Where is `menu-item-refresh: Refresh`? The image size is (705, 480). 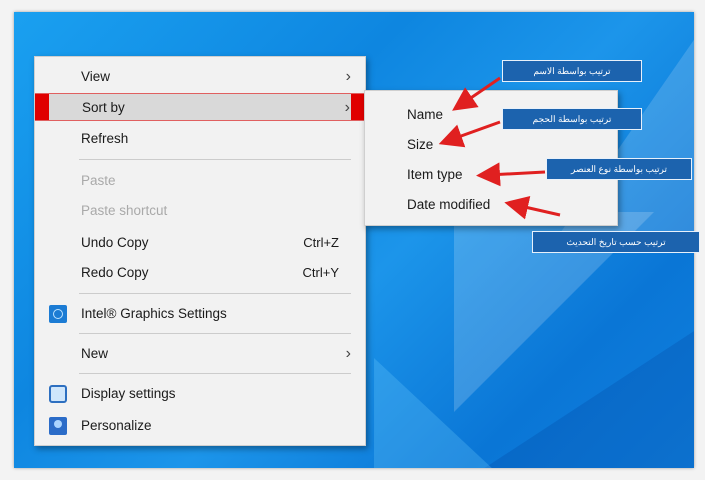 menu-item-refresh: Refresh is located at coordinates (200, 139).